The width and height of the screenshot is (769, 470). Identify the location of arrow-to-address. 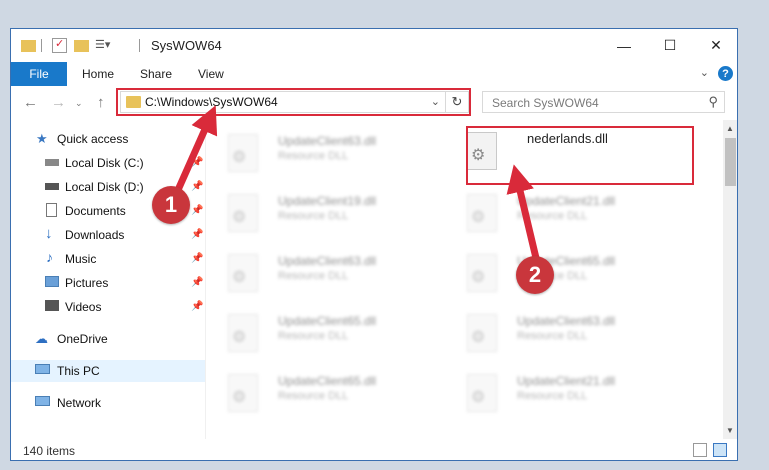
(196, 148).